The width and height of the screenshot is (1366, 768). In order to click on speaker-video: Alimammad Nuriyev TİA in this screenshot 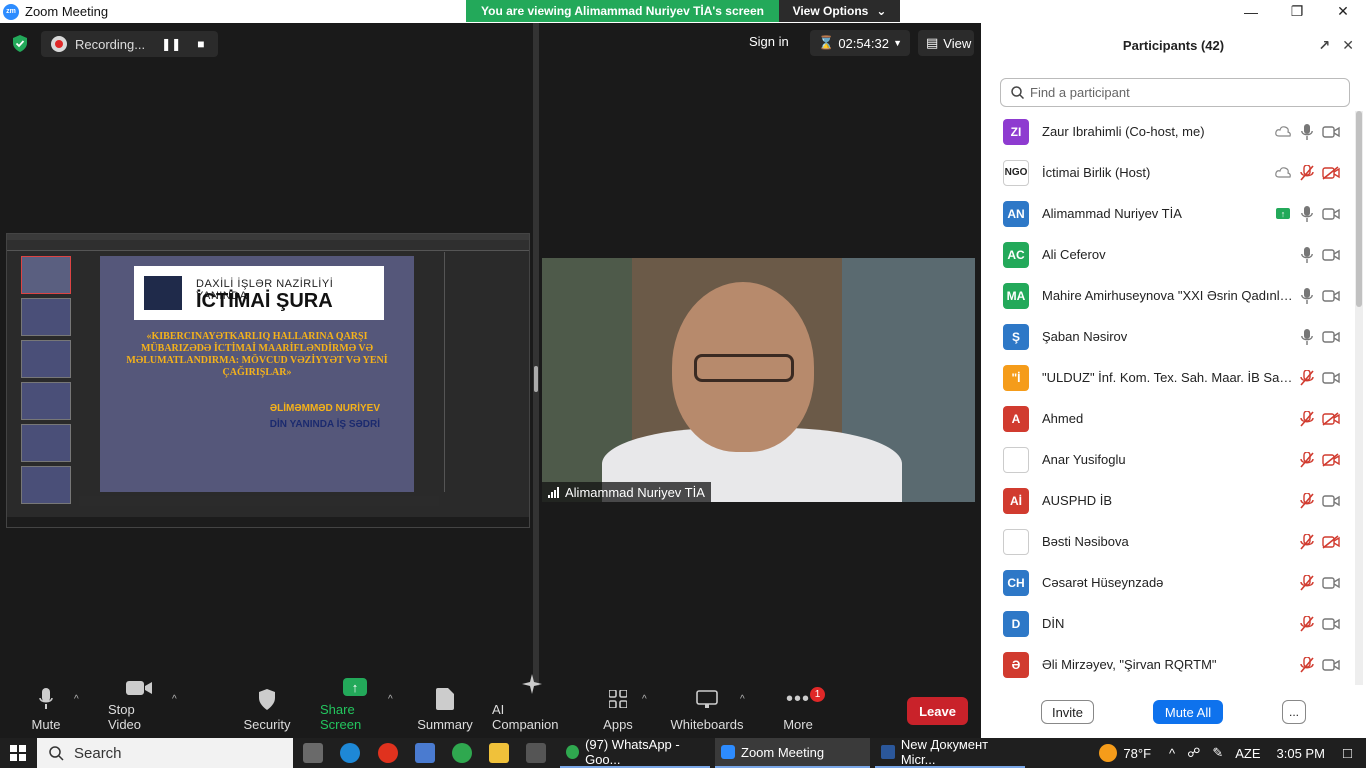, I will do `click(758, 380)`.